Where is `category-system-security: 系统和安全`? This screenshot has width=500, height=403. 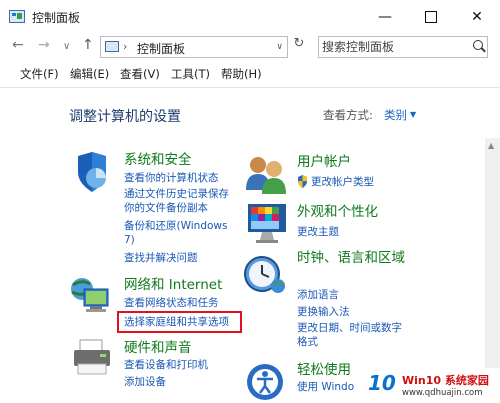
category-system-security: 系统和安全 is located at coordinates (158, 160).